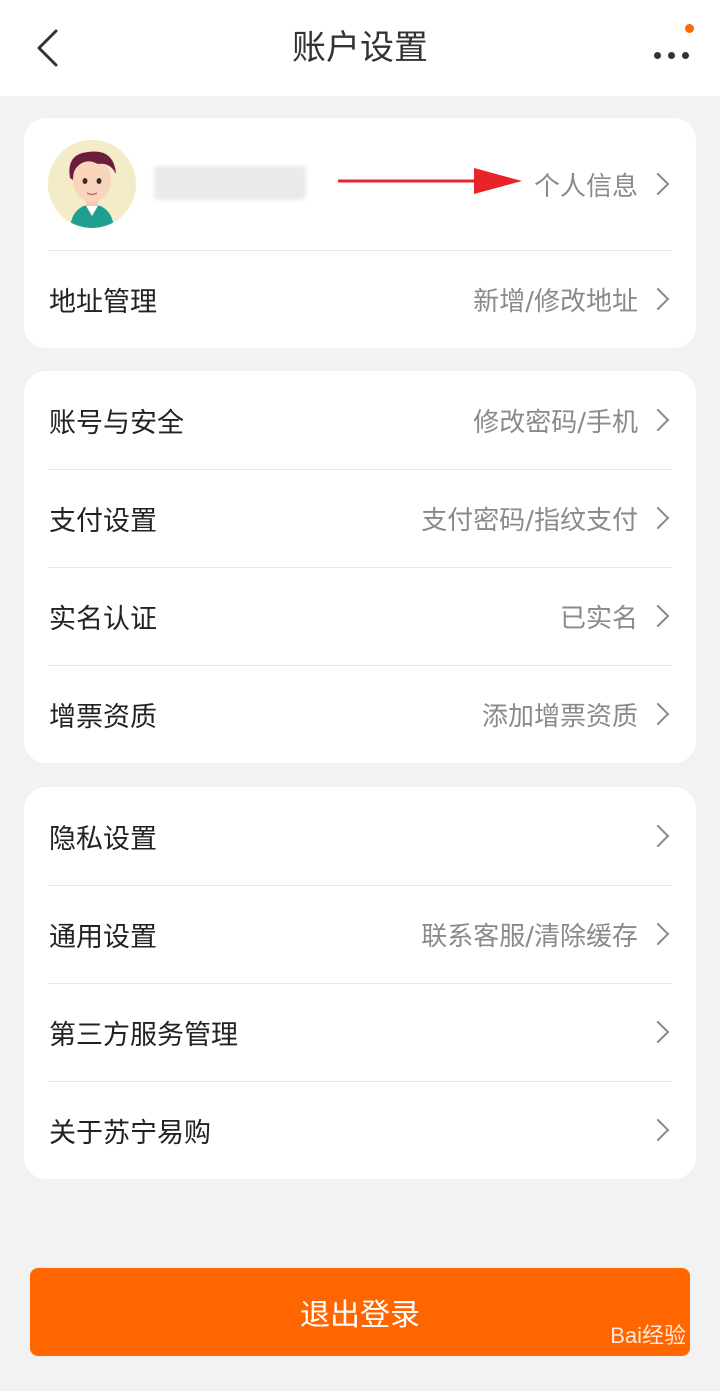 The height and width of the screenshot is (1391, 720). What do you see at coordinates (360, 836) in the screenshot?
I see `settings-row-privacy: 隐私设置` at bounding box center [360, 836].